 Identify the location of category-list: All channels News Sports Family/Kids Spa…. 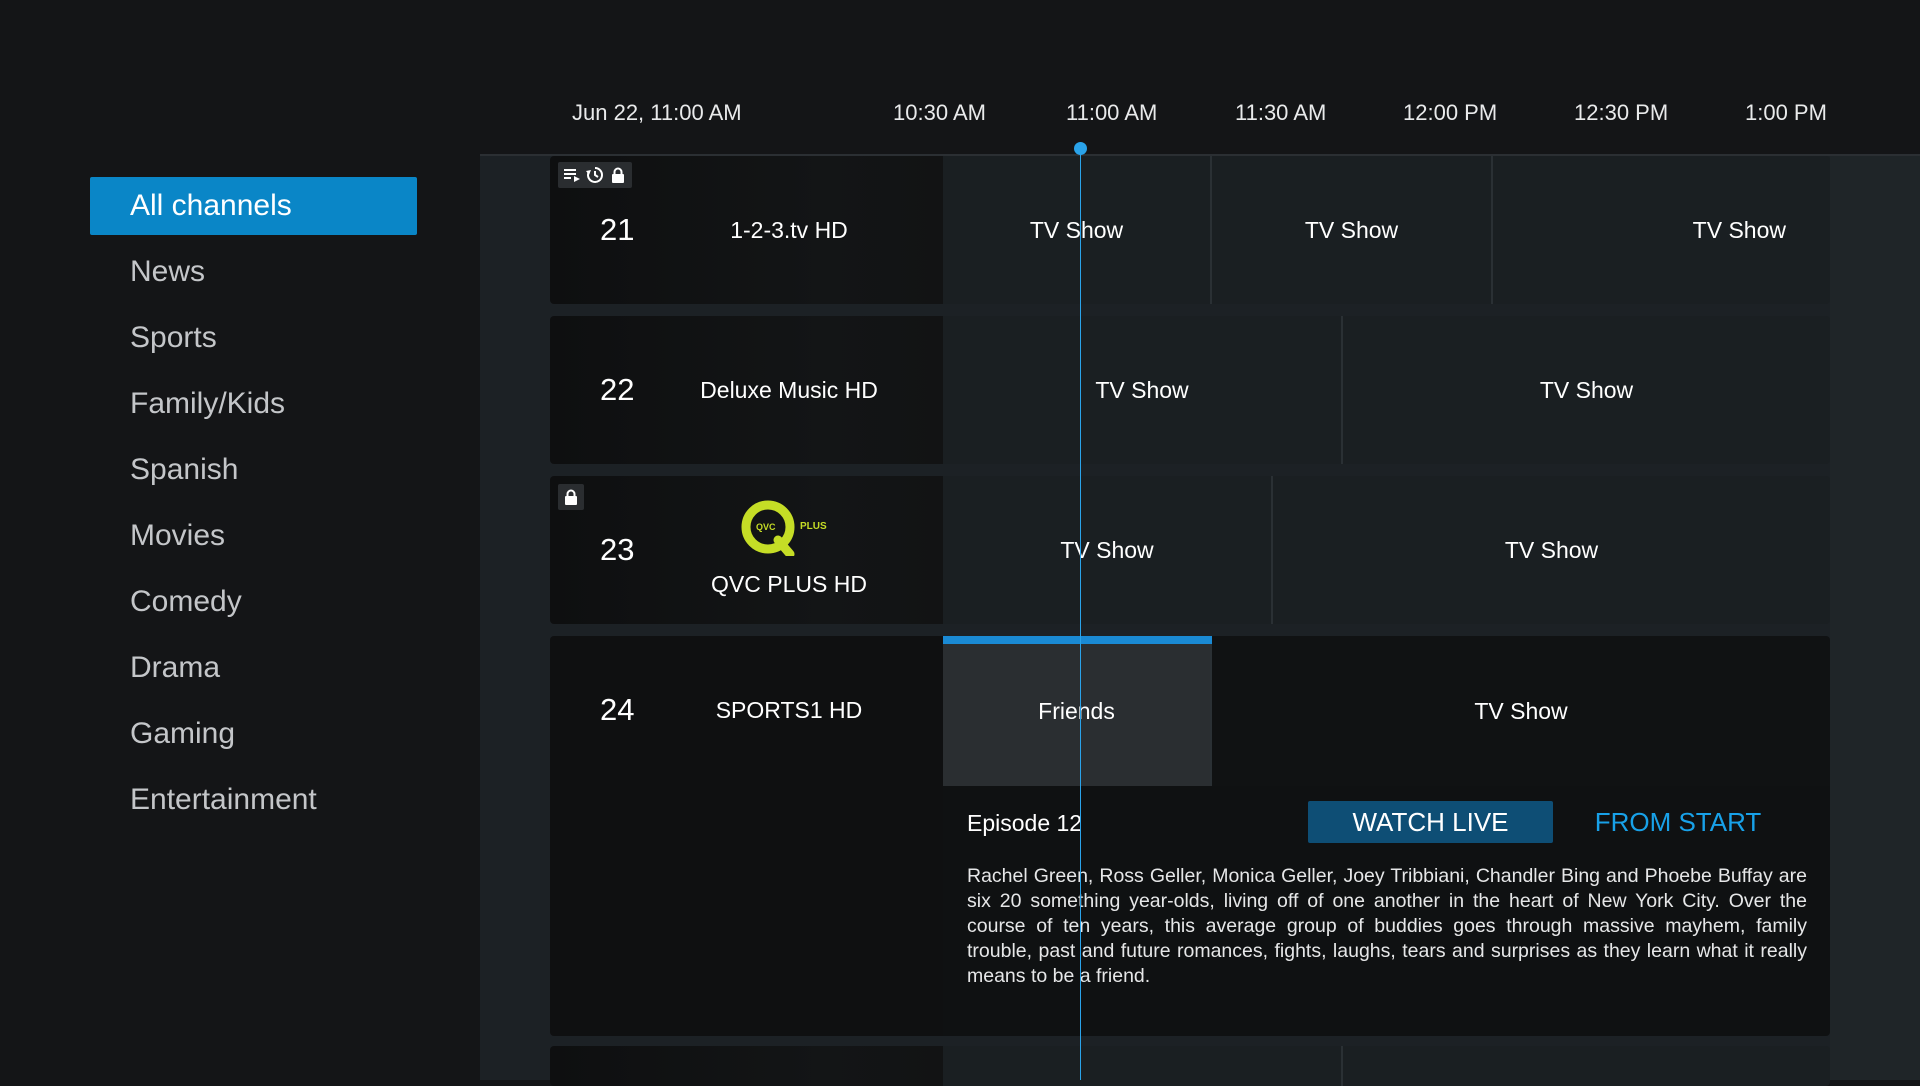
(253, 507).